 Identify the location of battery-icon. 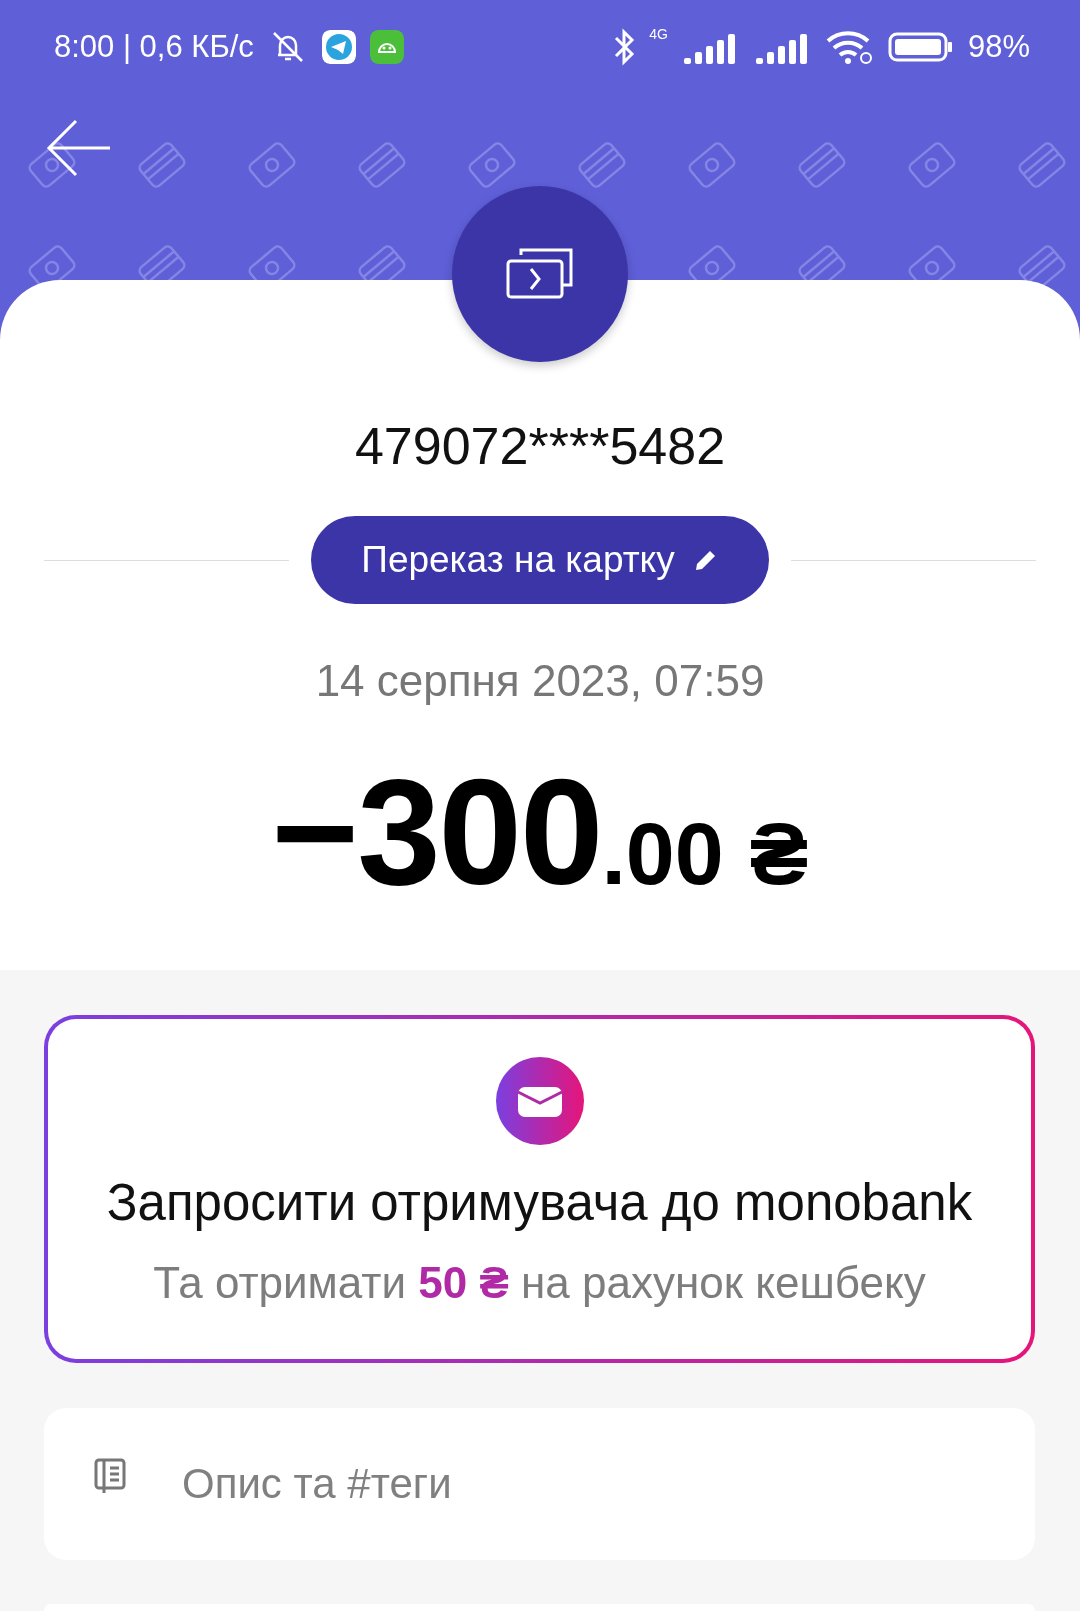
(920, 47).